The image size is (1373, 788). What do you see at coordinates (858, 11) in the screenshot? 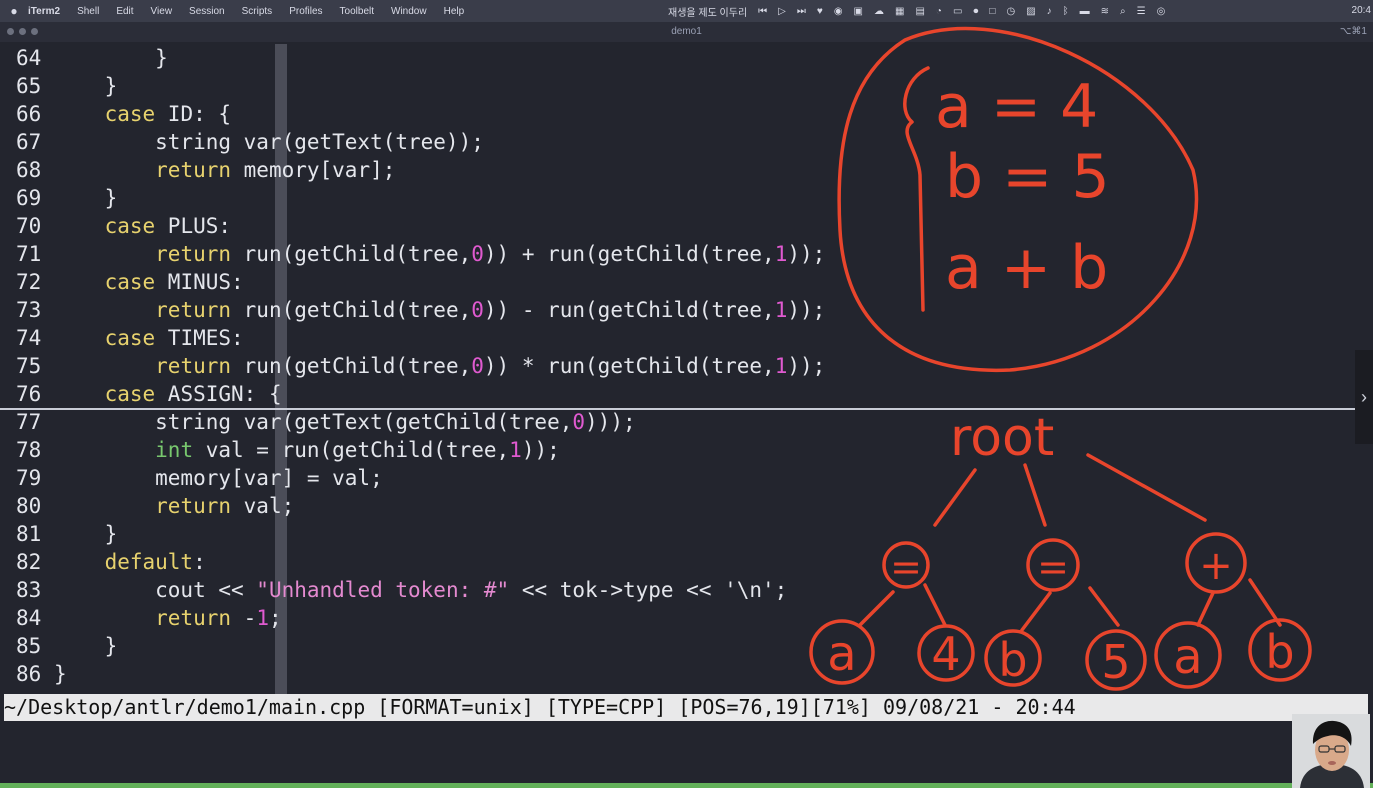
I see `screen-icon: ▣` at bounding box center [858, 11].